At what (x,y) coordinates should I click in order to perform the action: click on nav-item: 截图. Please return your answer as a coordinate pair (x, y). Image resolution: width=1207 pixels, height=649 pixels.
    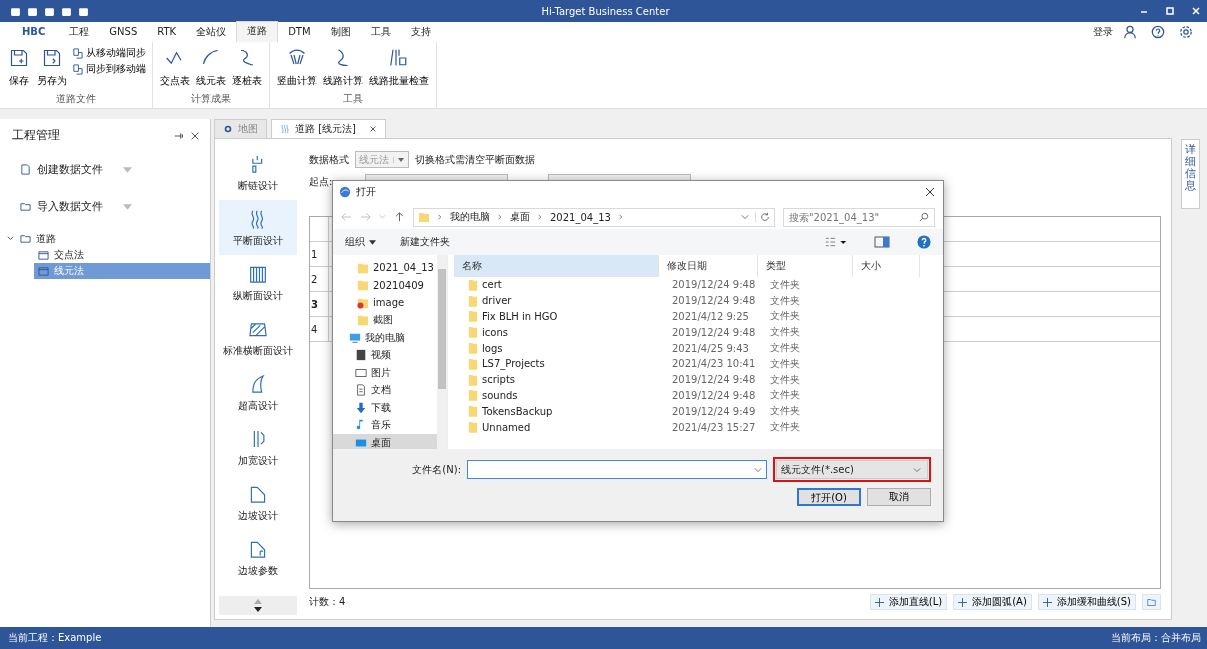
    Looking at the image, I should click on (385, 320).